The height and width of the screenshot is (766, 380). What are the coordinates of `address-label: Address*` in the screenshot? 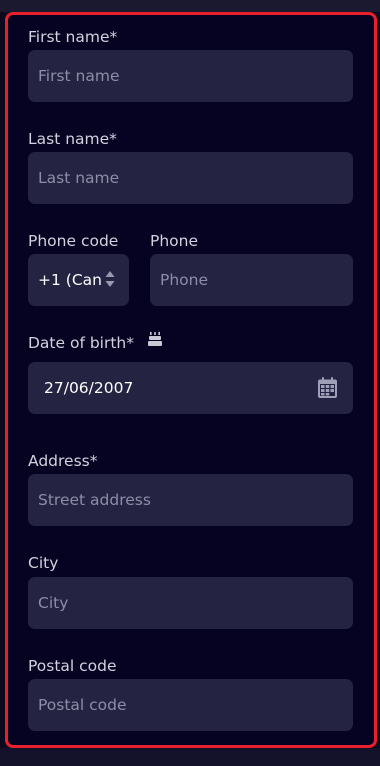 It's located at (63, 461).